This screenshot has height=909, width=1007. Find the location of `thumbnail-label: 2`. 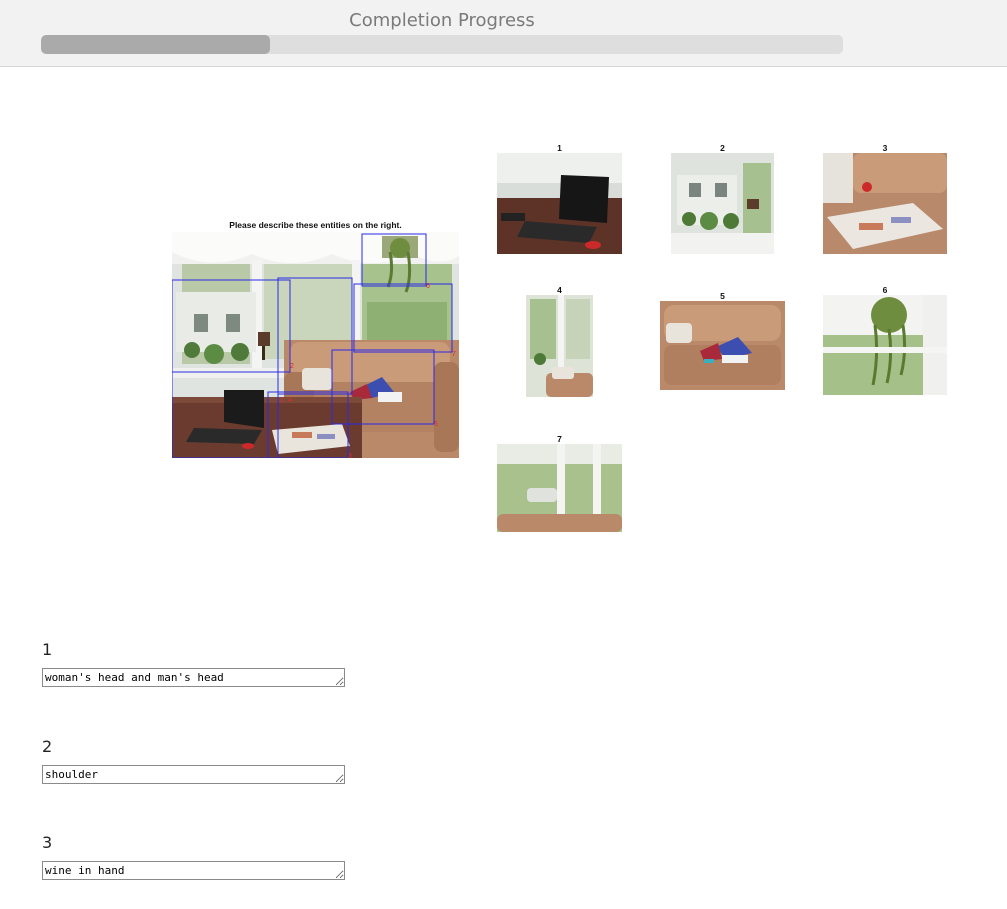

thumbnail-label: 2 is located at coordinates (722, 148).